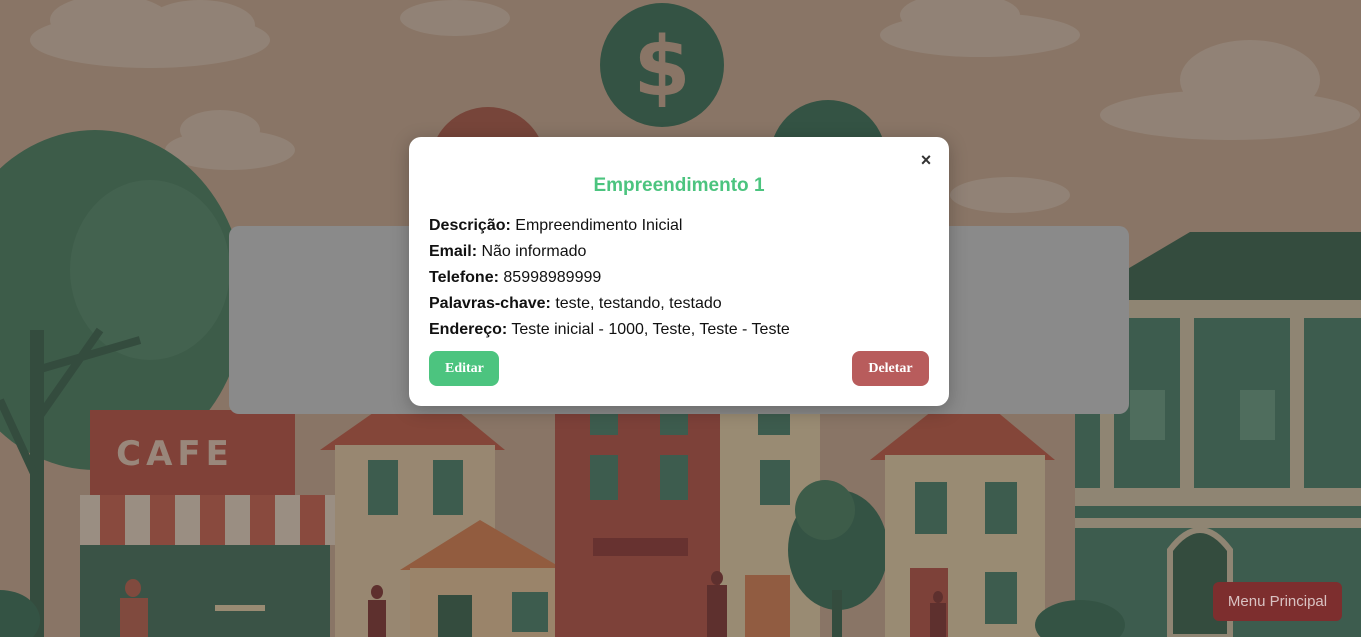  I want to click on info-row-email: Email: Não informado, so click(679, 252).